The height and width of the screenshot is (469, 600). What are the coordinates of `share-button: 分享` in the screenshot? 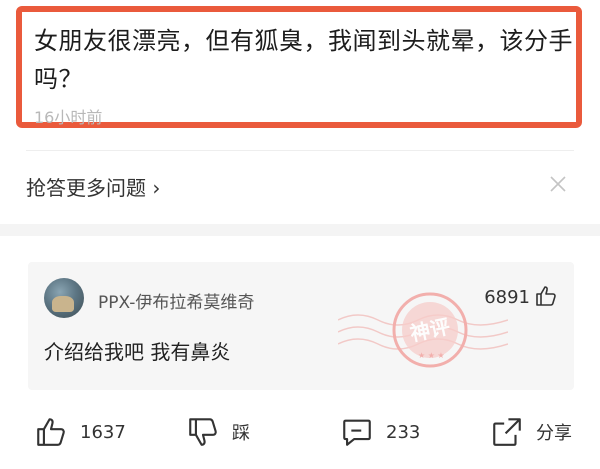 It's located at (531, 432).